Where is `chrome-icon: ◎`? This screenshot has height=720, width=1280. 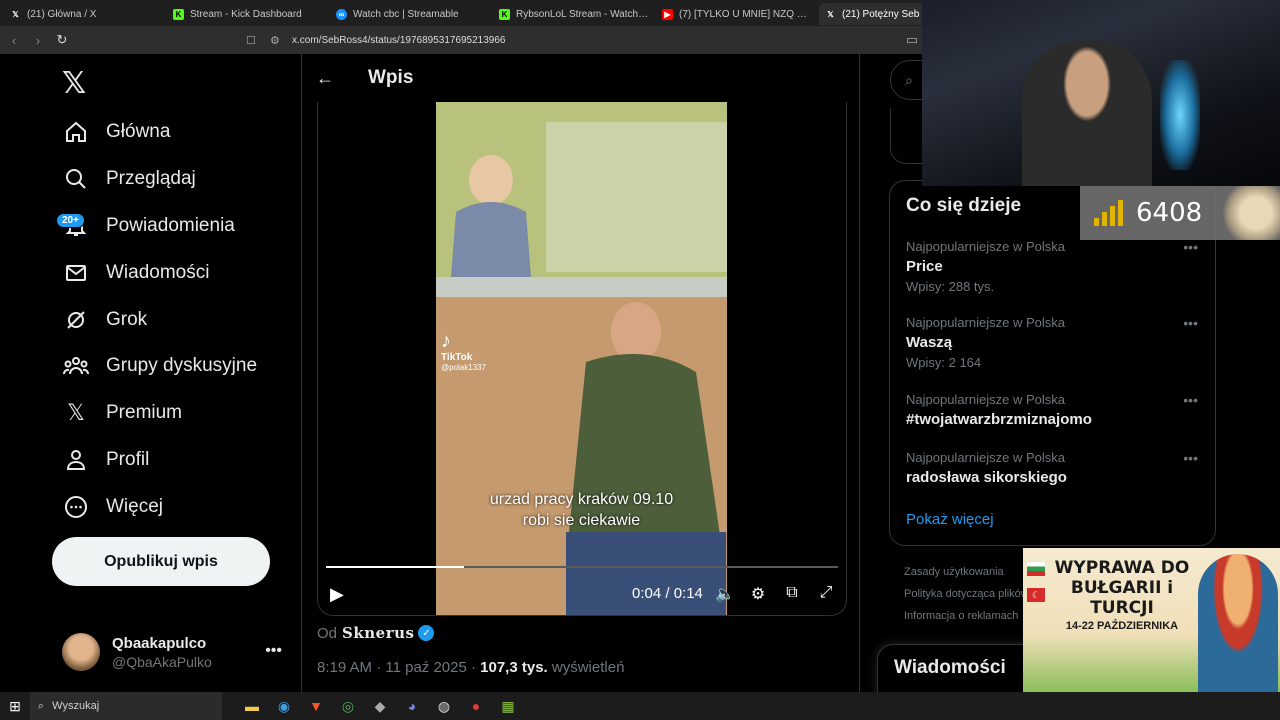
chrome-icon: ◎ is located at coordinates (348, 706).